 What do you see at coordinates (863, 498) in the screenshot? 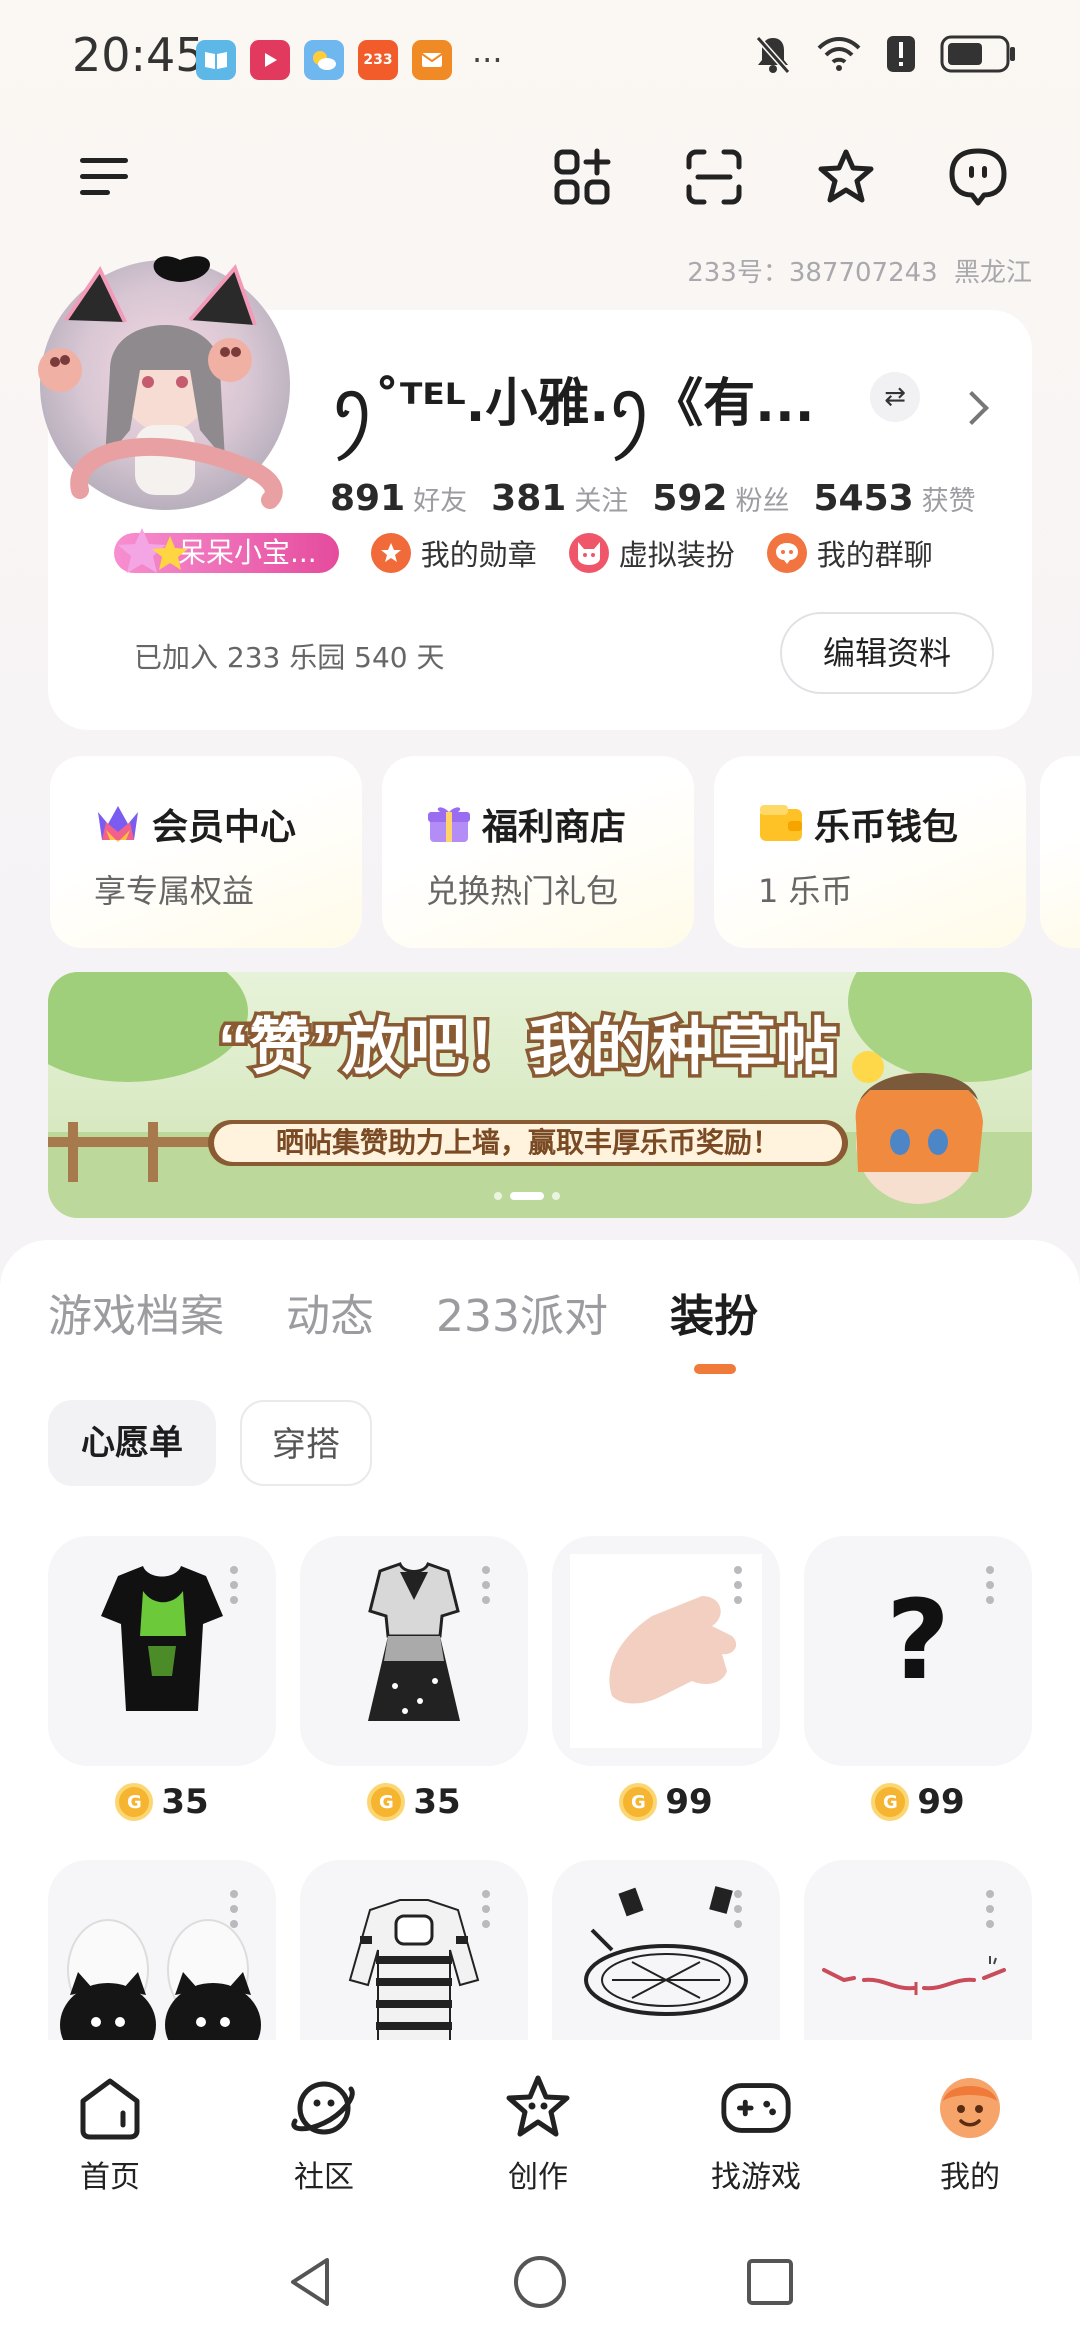
I see `stat-value: 5453` at bounding box center [863, 498].